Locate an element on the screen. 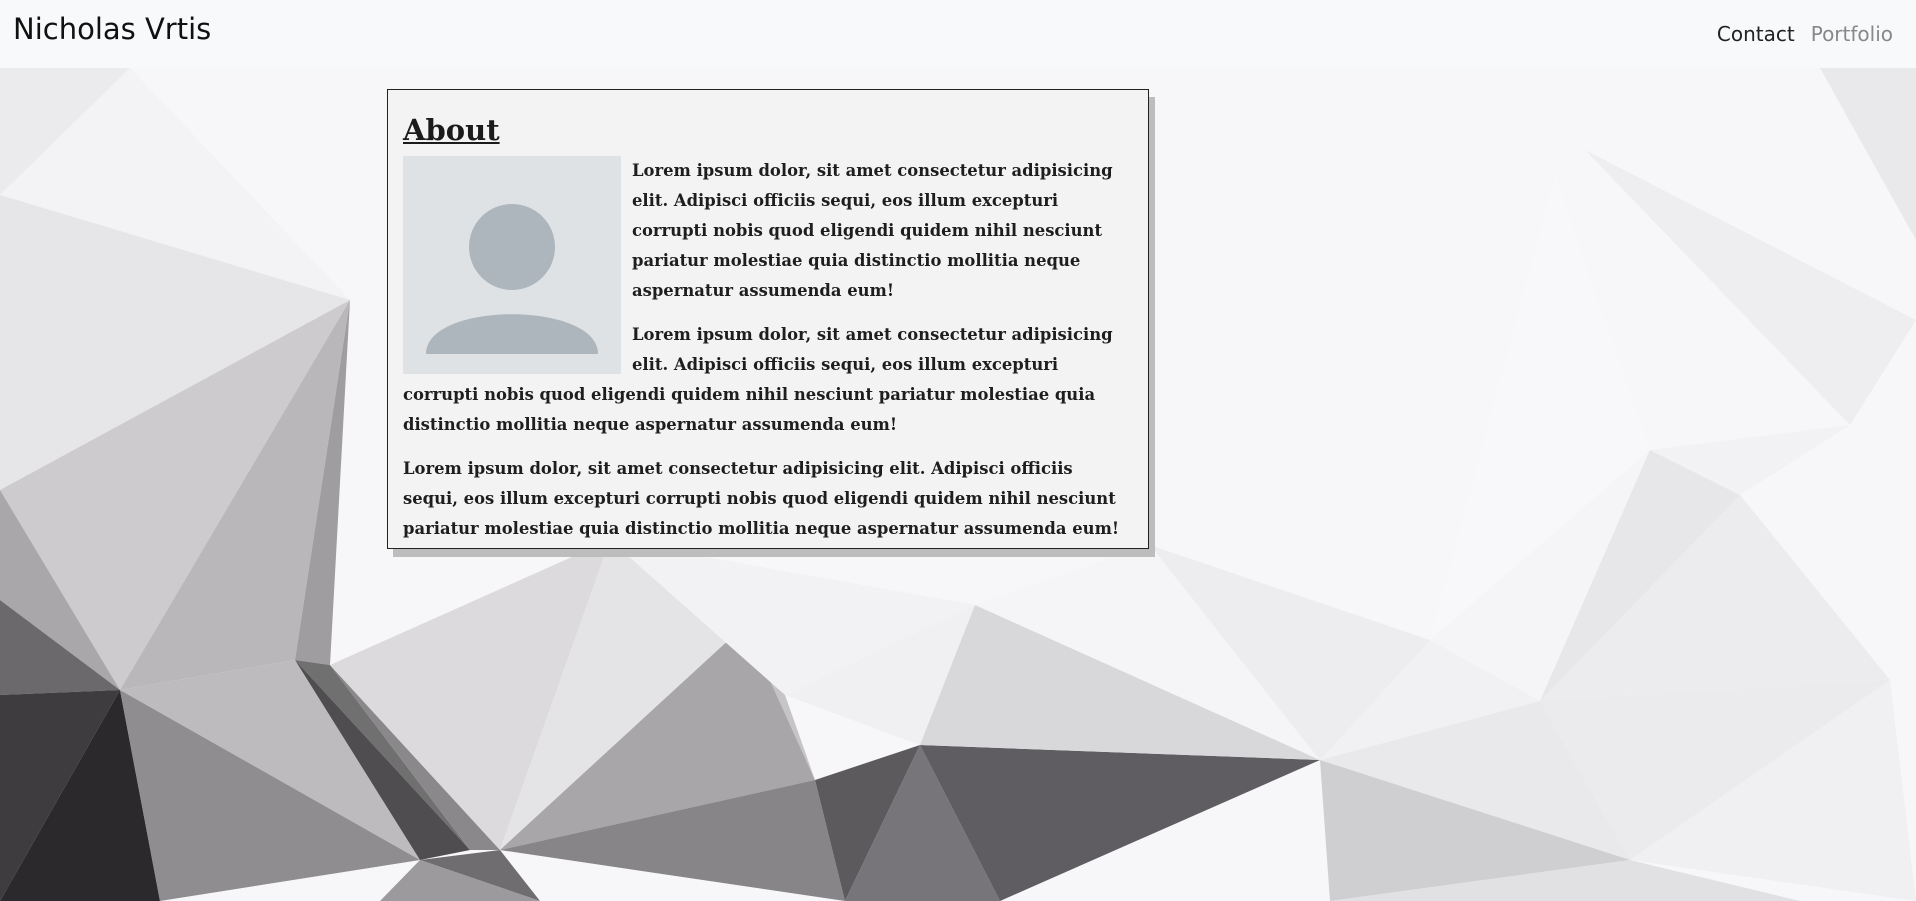 Image resolution: width=1916 pixels, height=901 pixels. brand-link: Nicholas Vrtis is located at coordinates (112, 29).